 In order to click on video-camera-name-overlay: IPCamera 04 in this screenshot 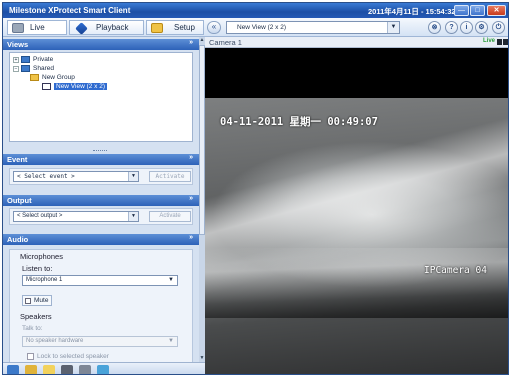, I will do `click(455, 270)`.